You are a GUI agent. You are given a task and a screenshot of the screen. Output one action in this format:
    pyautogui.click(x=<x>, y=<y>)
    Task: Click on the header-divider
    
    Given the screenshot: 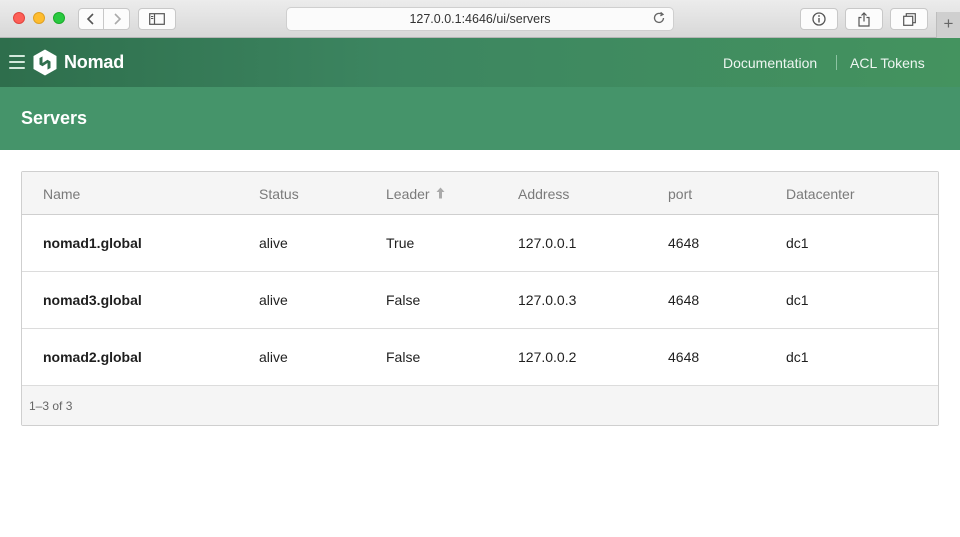 What is the action you would take?
    pyautogui.click(x=836, y=62)
    